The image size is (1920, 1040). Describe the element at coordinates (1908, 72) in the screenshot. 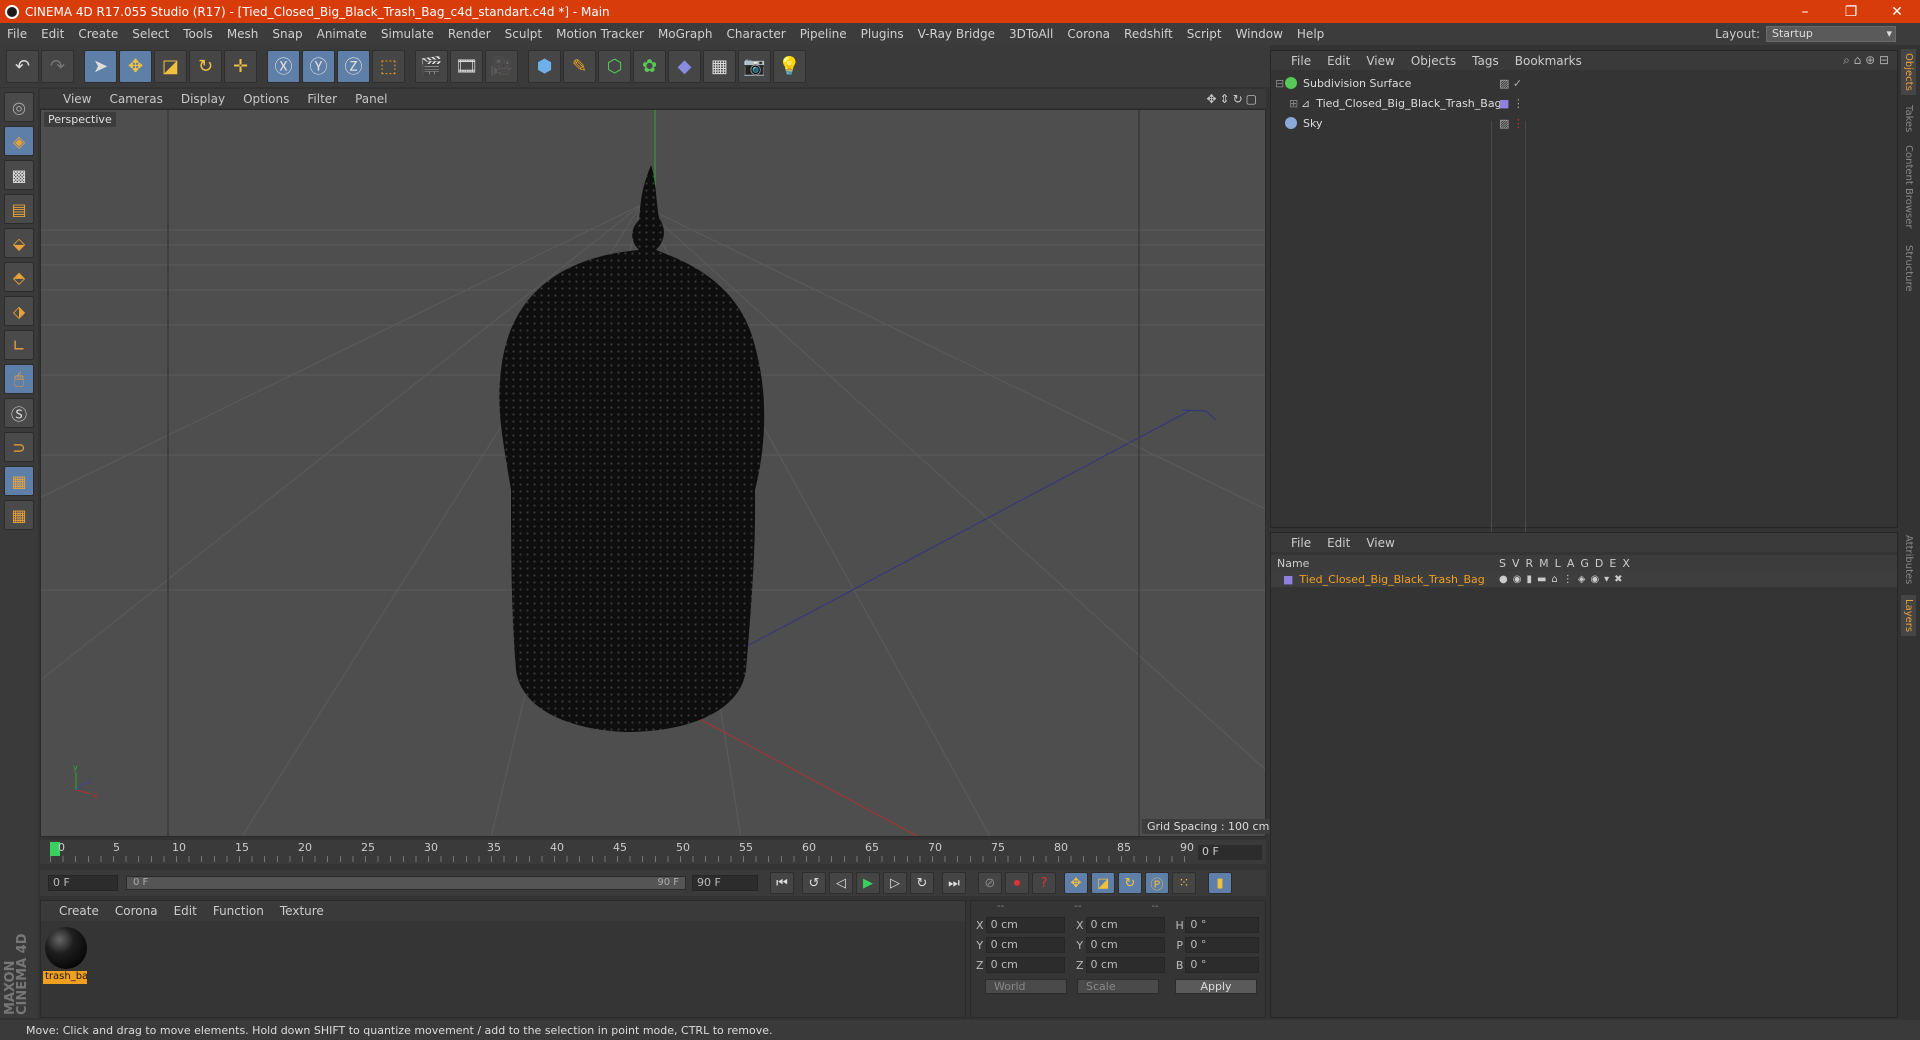

I see `tab-objects: Objects` at that location.